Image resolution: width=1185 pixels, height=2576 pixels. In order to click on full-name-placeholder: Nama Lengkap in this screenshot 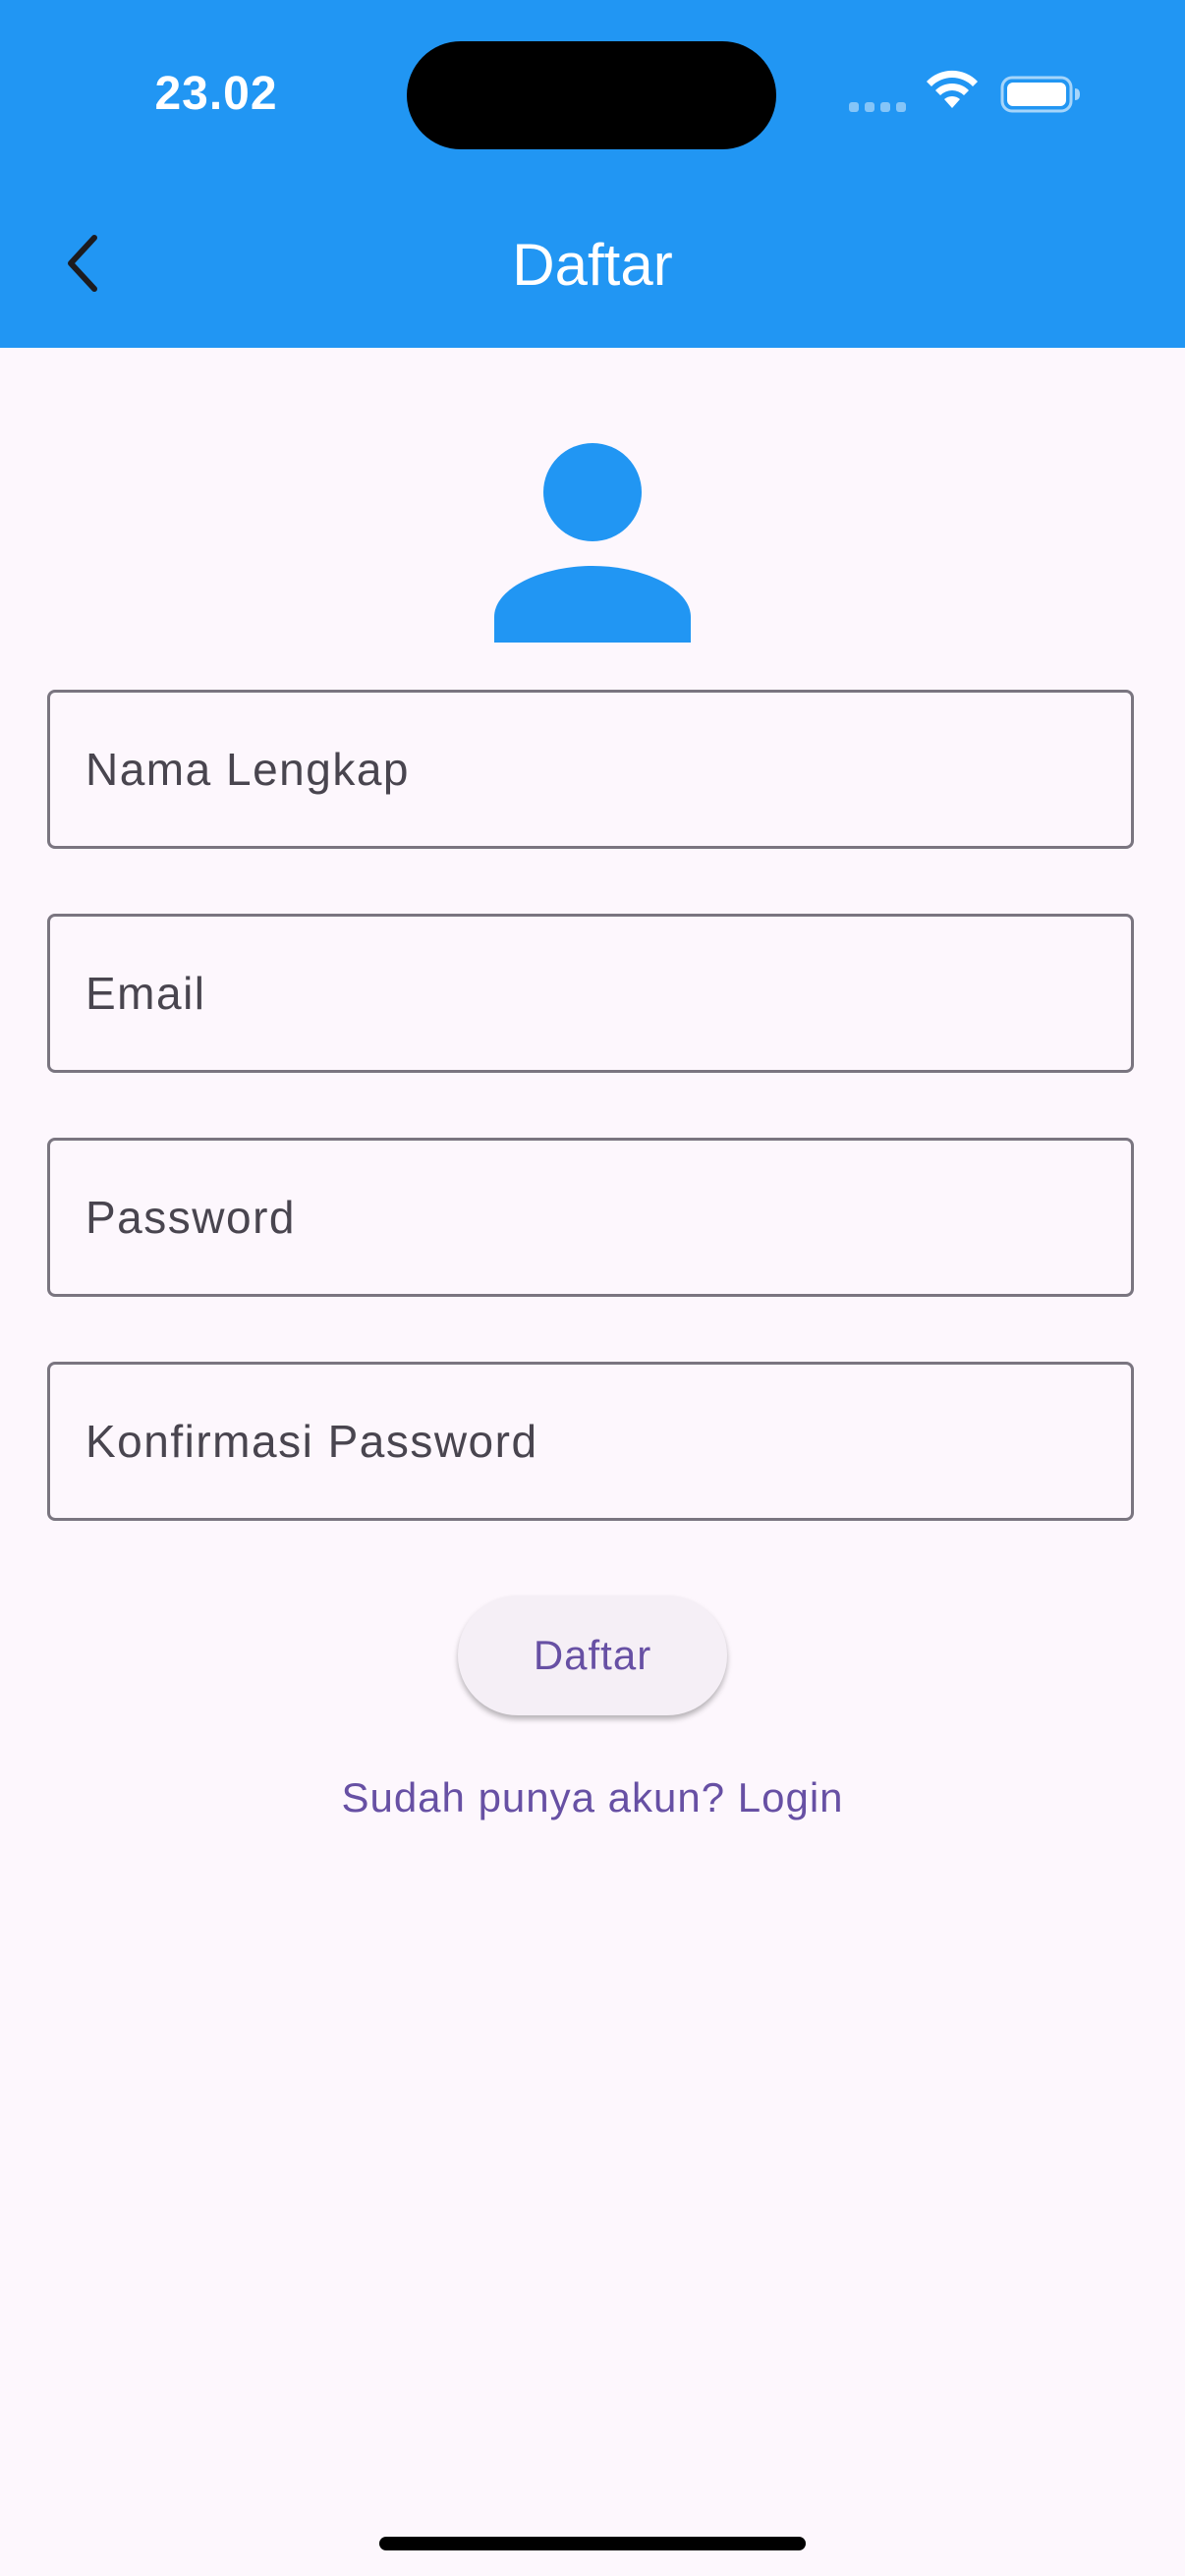, I will do `click(248, 769)`.